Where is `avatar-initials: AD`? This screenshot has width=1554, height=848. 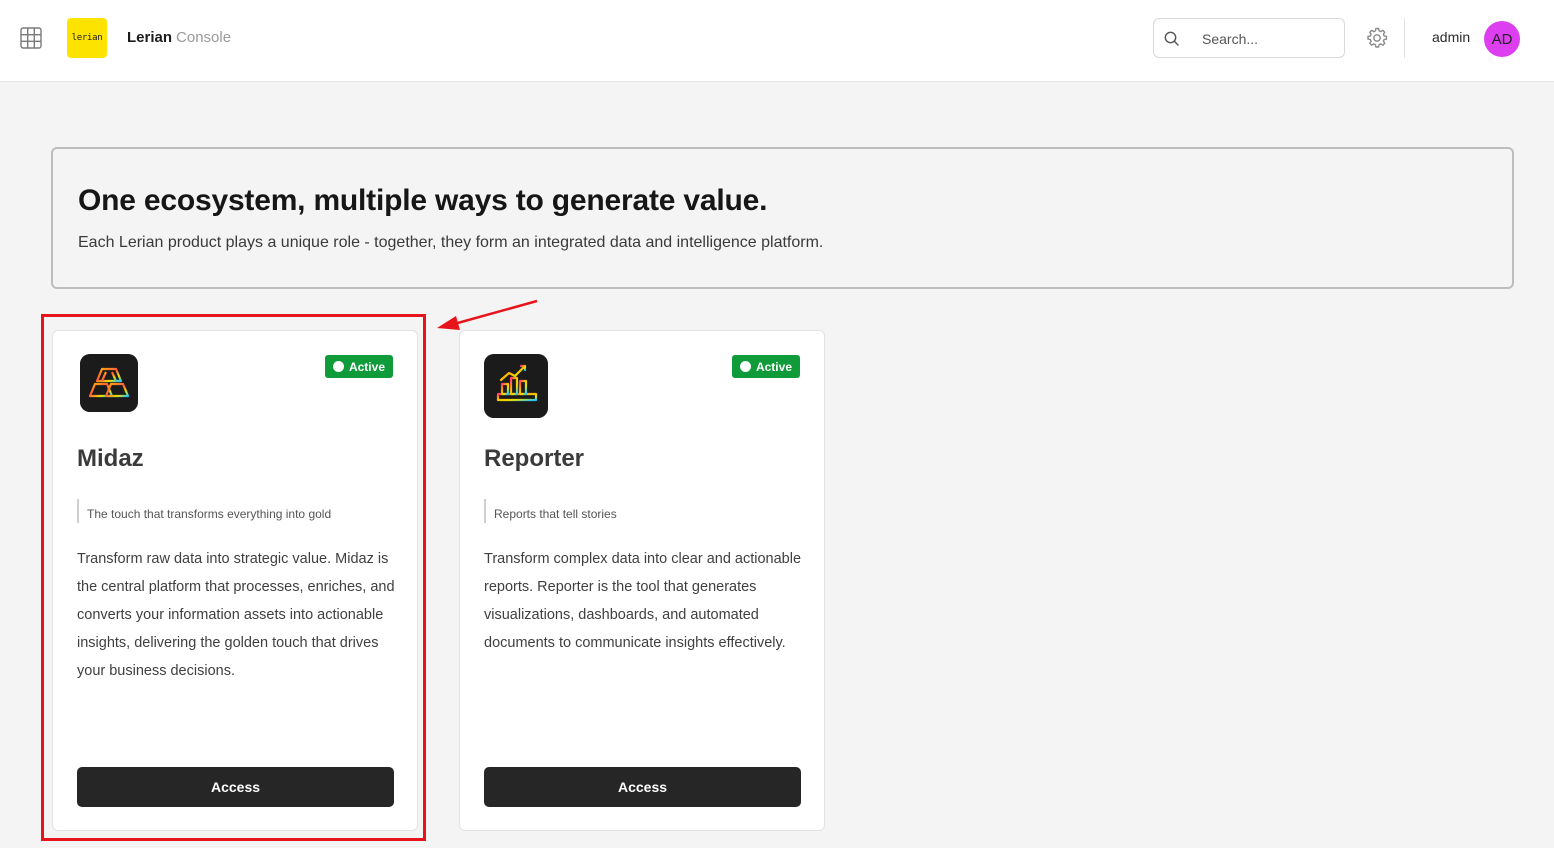
avatar-initials: AD is located at coordinates (1502, 39).